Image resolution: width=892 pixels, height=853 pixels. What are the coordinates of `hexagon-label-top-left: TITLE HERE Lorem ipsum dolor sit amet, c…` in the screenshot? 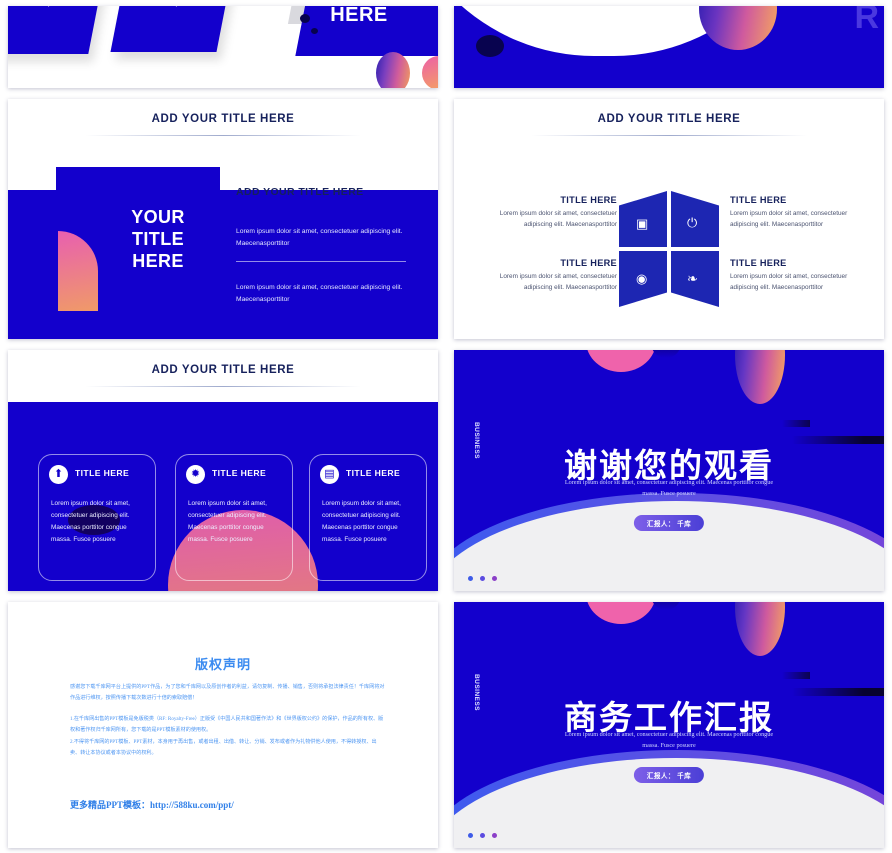 It's located at (553, 212).